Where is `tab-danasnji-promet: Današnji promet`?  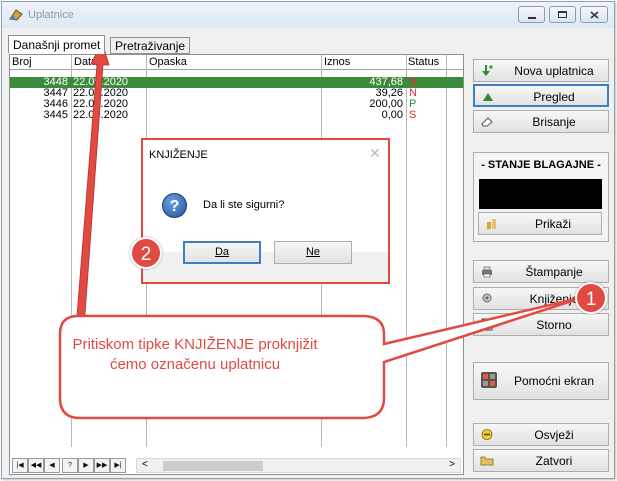
tab-danasnji-promet: Današnji promet is located at coordinates (57, 44).